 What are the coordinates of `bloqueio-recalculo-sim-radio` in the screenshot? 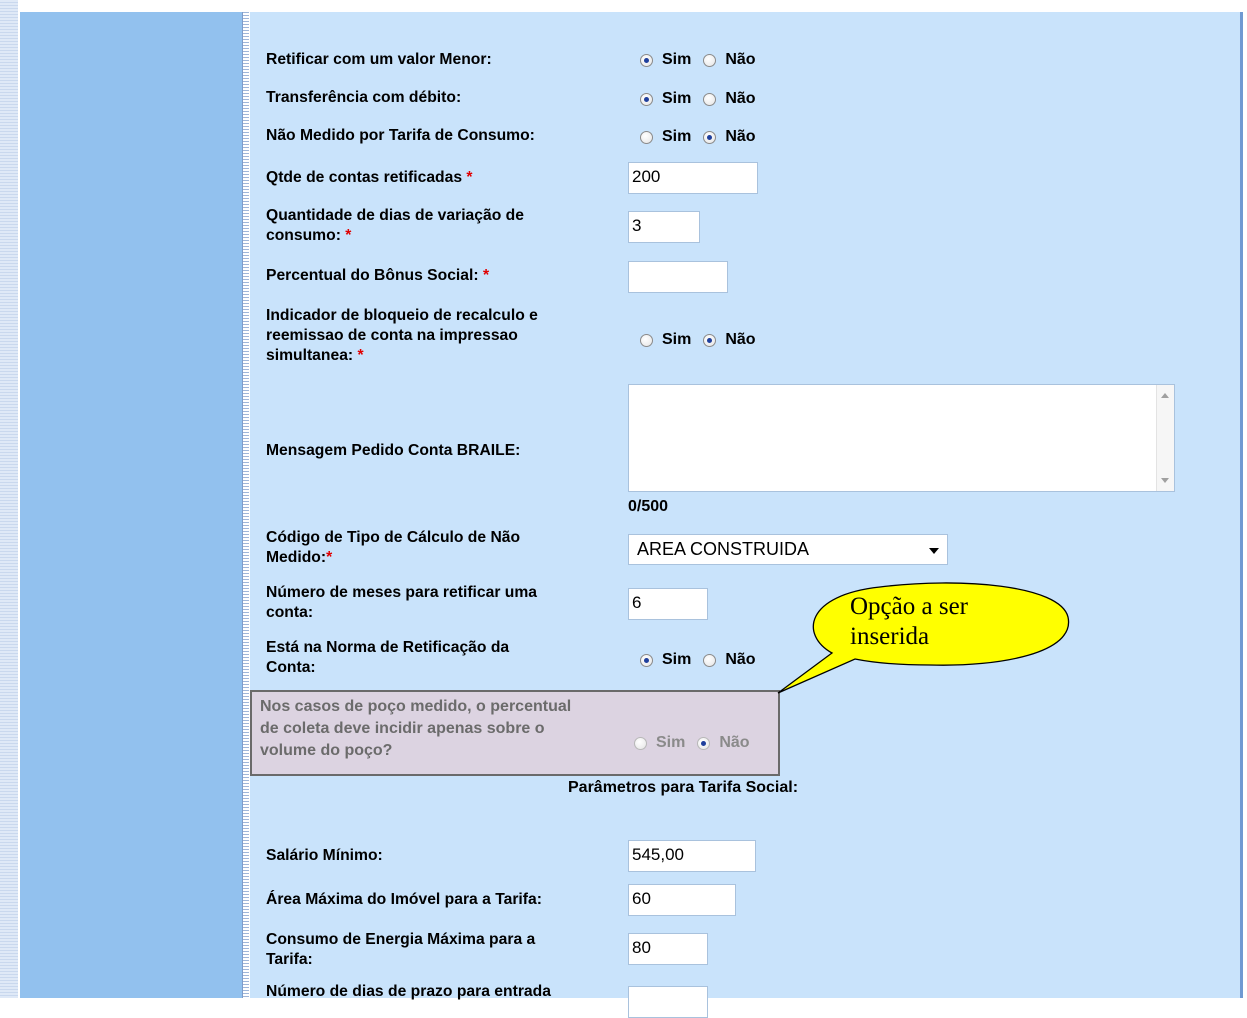 It's located at (646, 340).